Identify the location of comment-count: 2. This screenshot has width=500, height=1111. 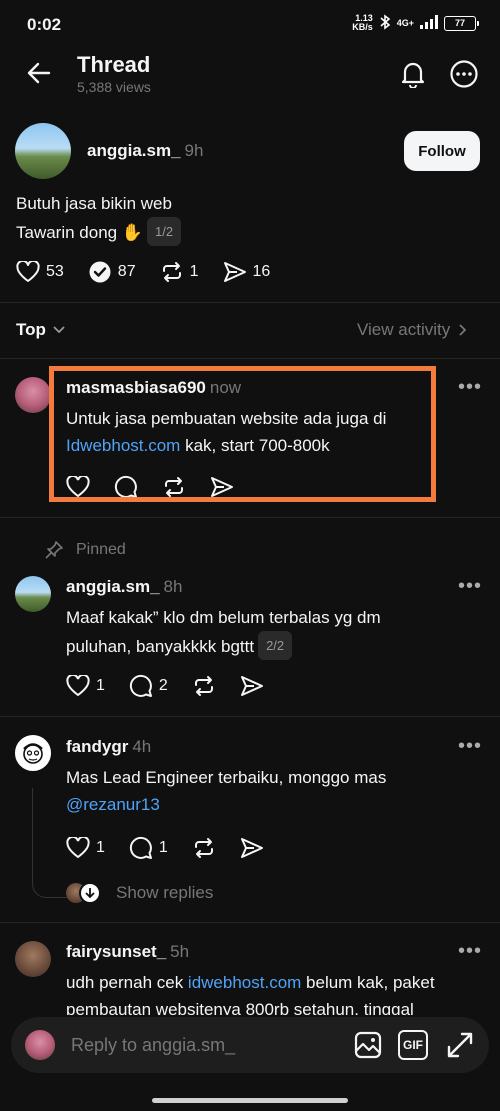
(163, 685).